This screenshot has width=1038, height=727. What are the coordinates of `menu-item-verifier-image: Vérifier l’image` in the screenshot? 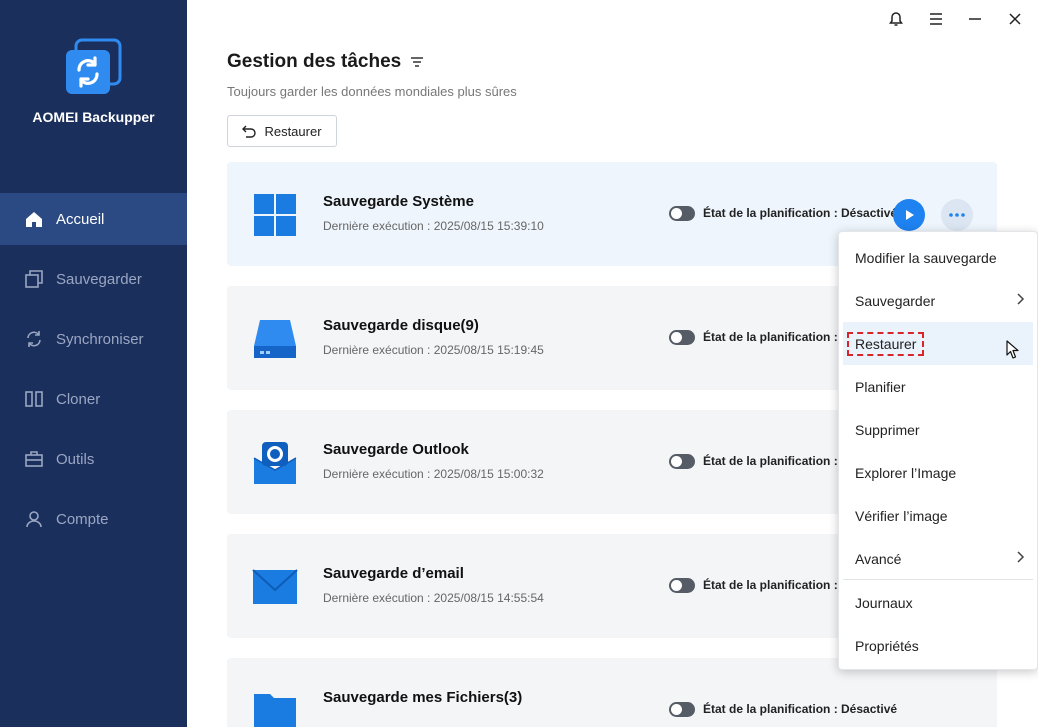 It's located at (938, 515).